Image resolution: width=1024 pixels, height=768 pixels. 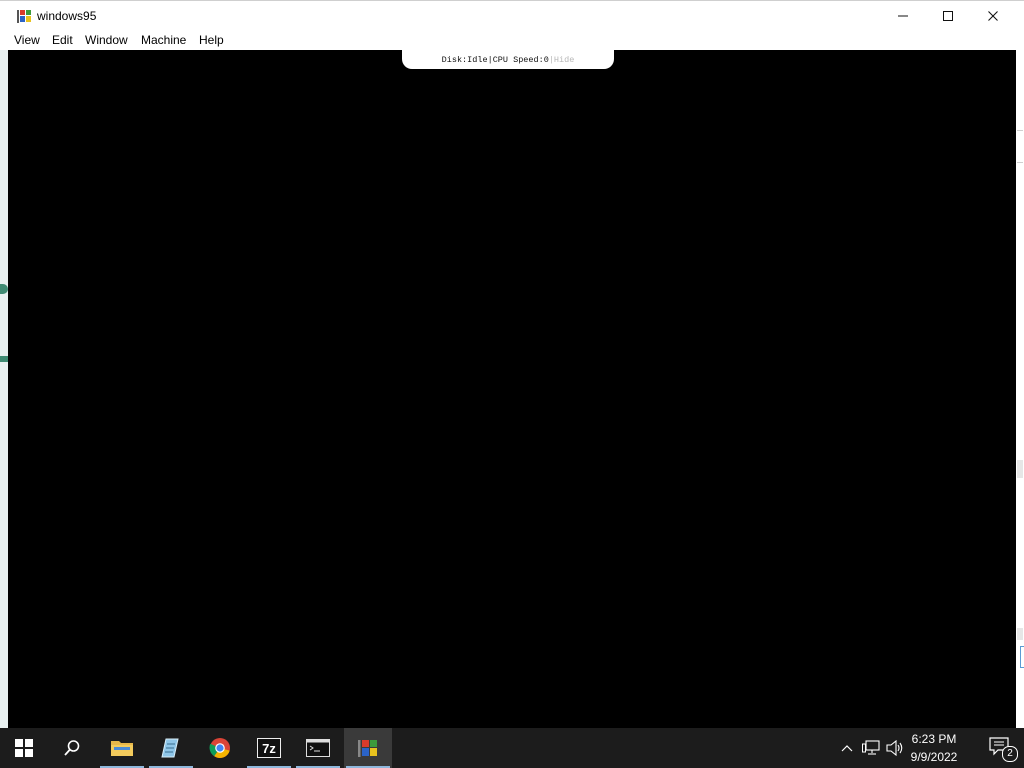 What do you see at coordinates (518, 59) in the screenshot?
I see `cpu-label: CPU Speed:` at bounding box center [518, 59].